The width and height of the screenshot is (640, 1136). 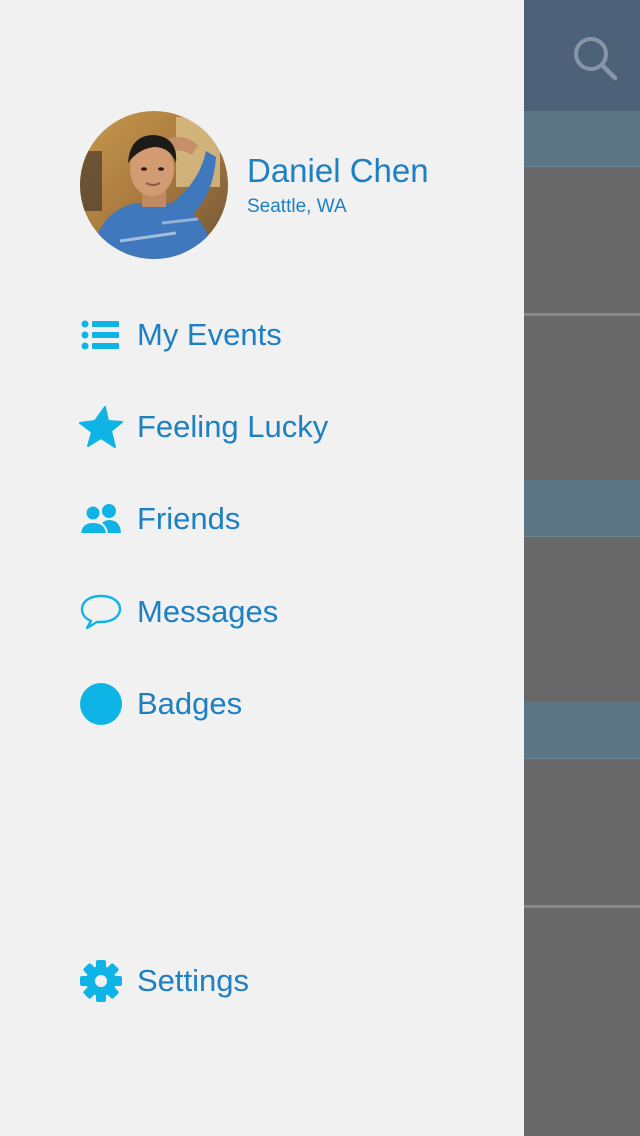 I want to click on search-icon, so click(x=596, y=59).